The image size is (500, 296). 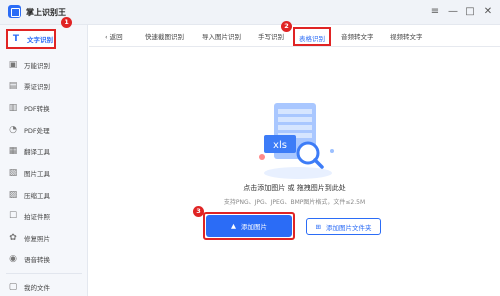 I want to click on sidebar-item-voice: ◉ 语音转换, so click(x=45, y=259).